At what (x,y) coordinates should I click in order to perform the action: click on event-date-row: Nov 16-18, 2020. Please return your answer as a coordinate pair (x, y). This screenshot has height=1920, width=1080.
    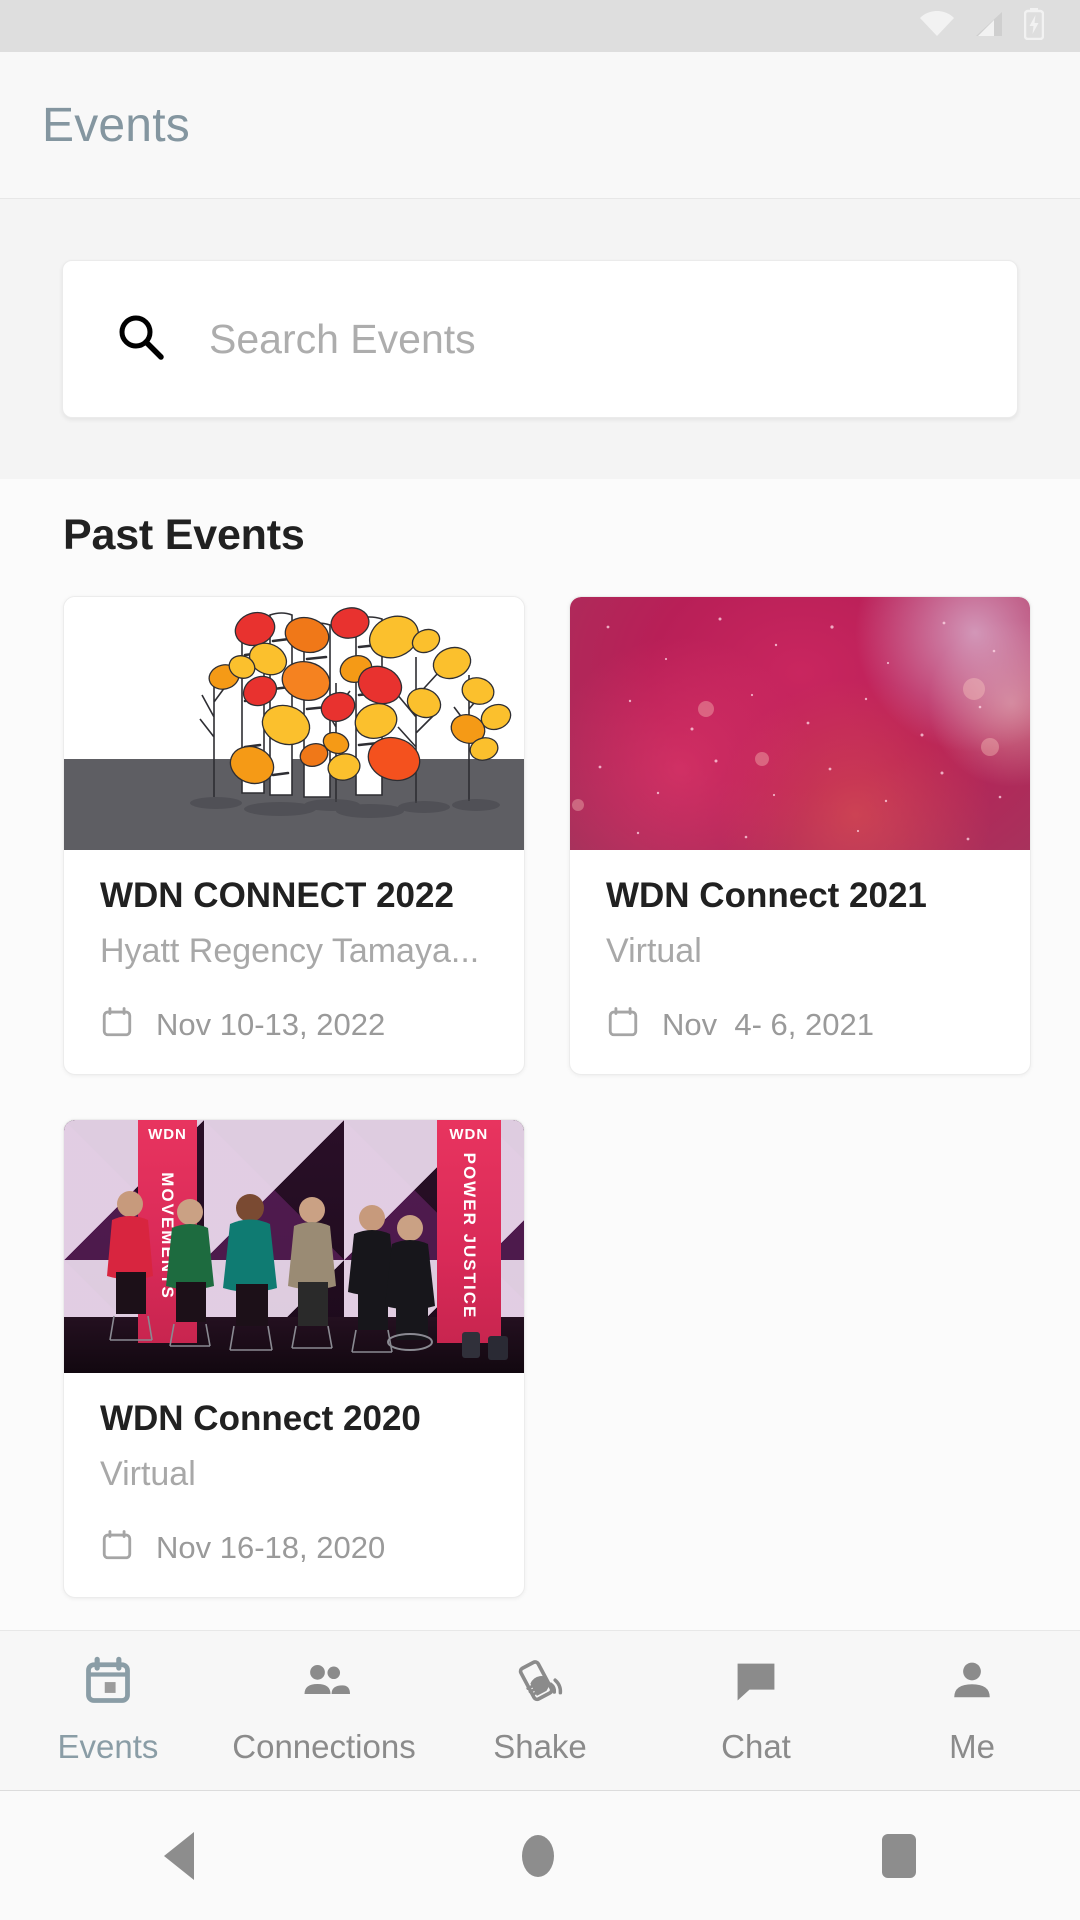
    Looking at the image, I should click on (294, 1547).